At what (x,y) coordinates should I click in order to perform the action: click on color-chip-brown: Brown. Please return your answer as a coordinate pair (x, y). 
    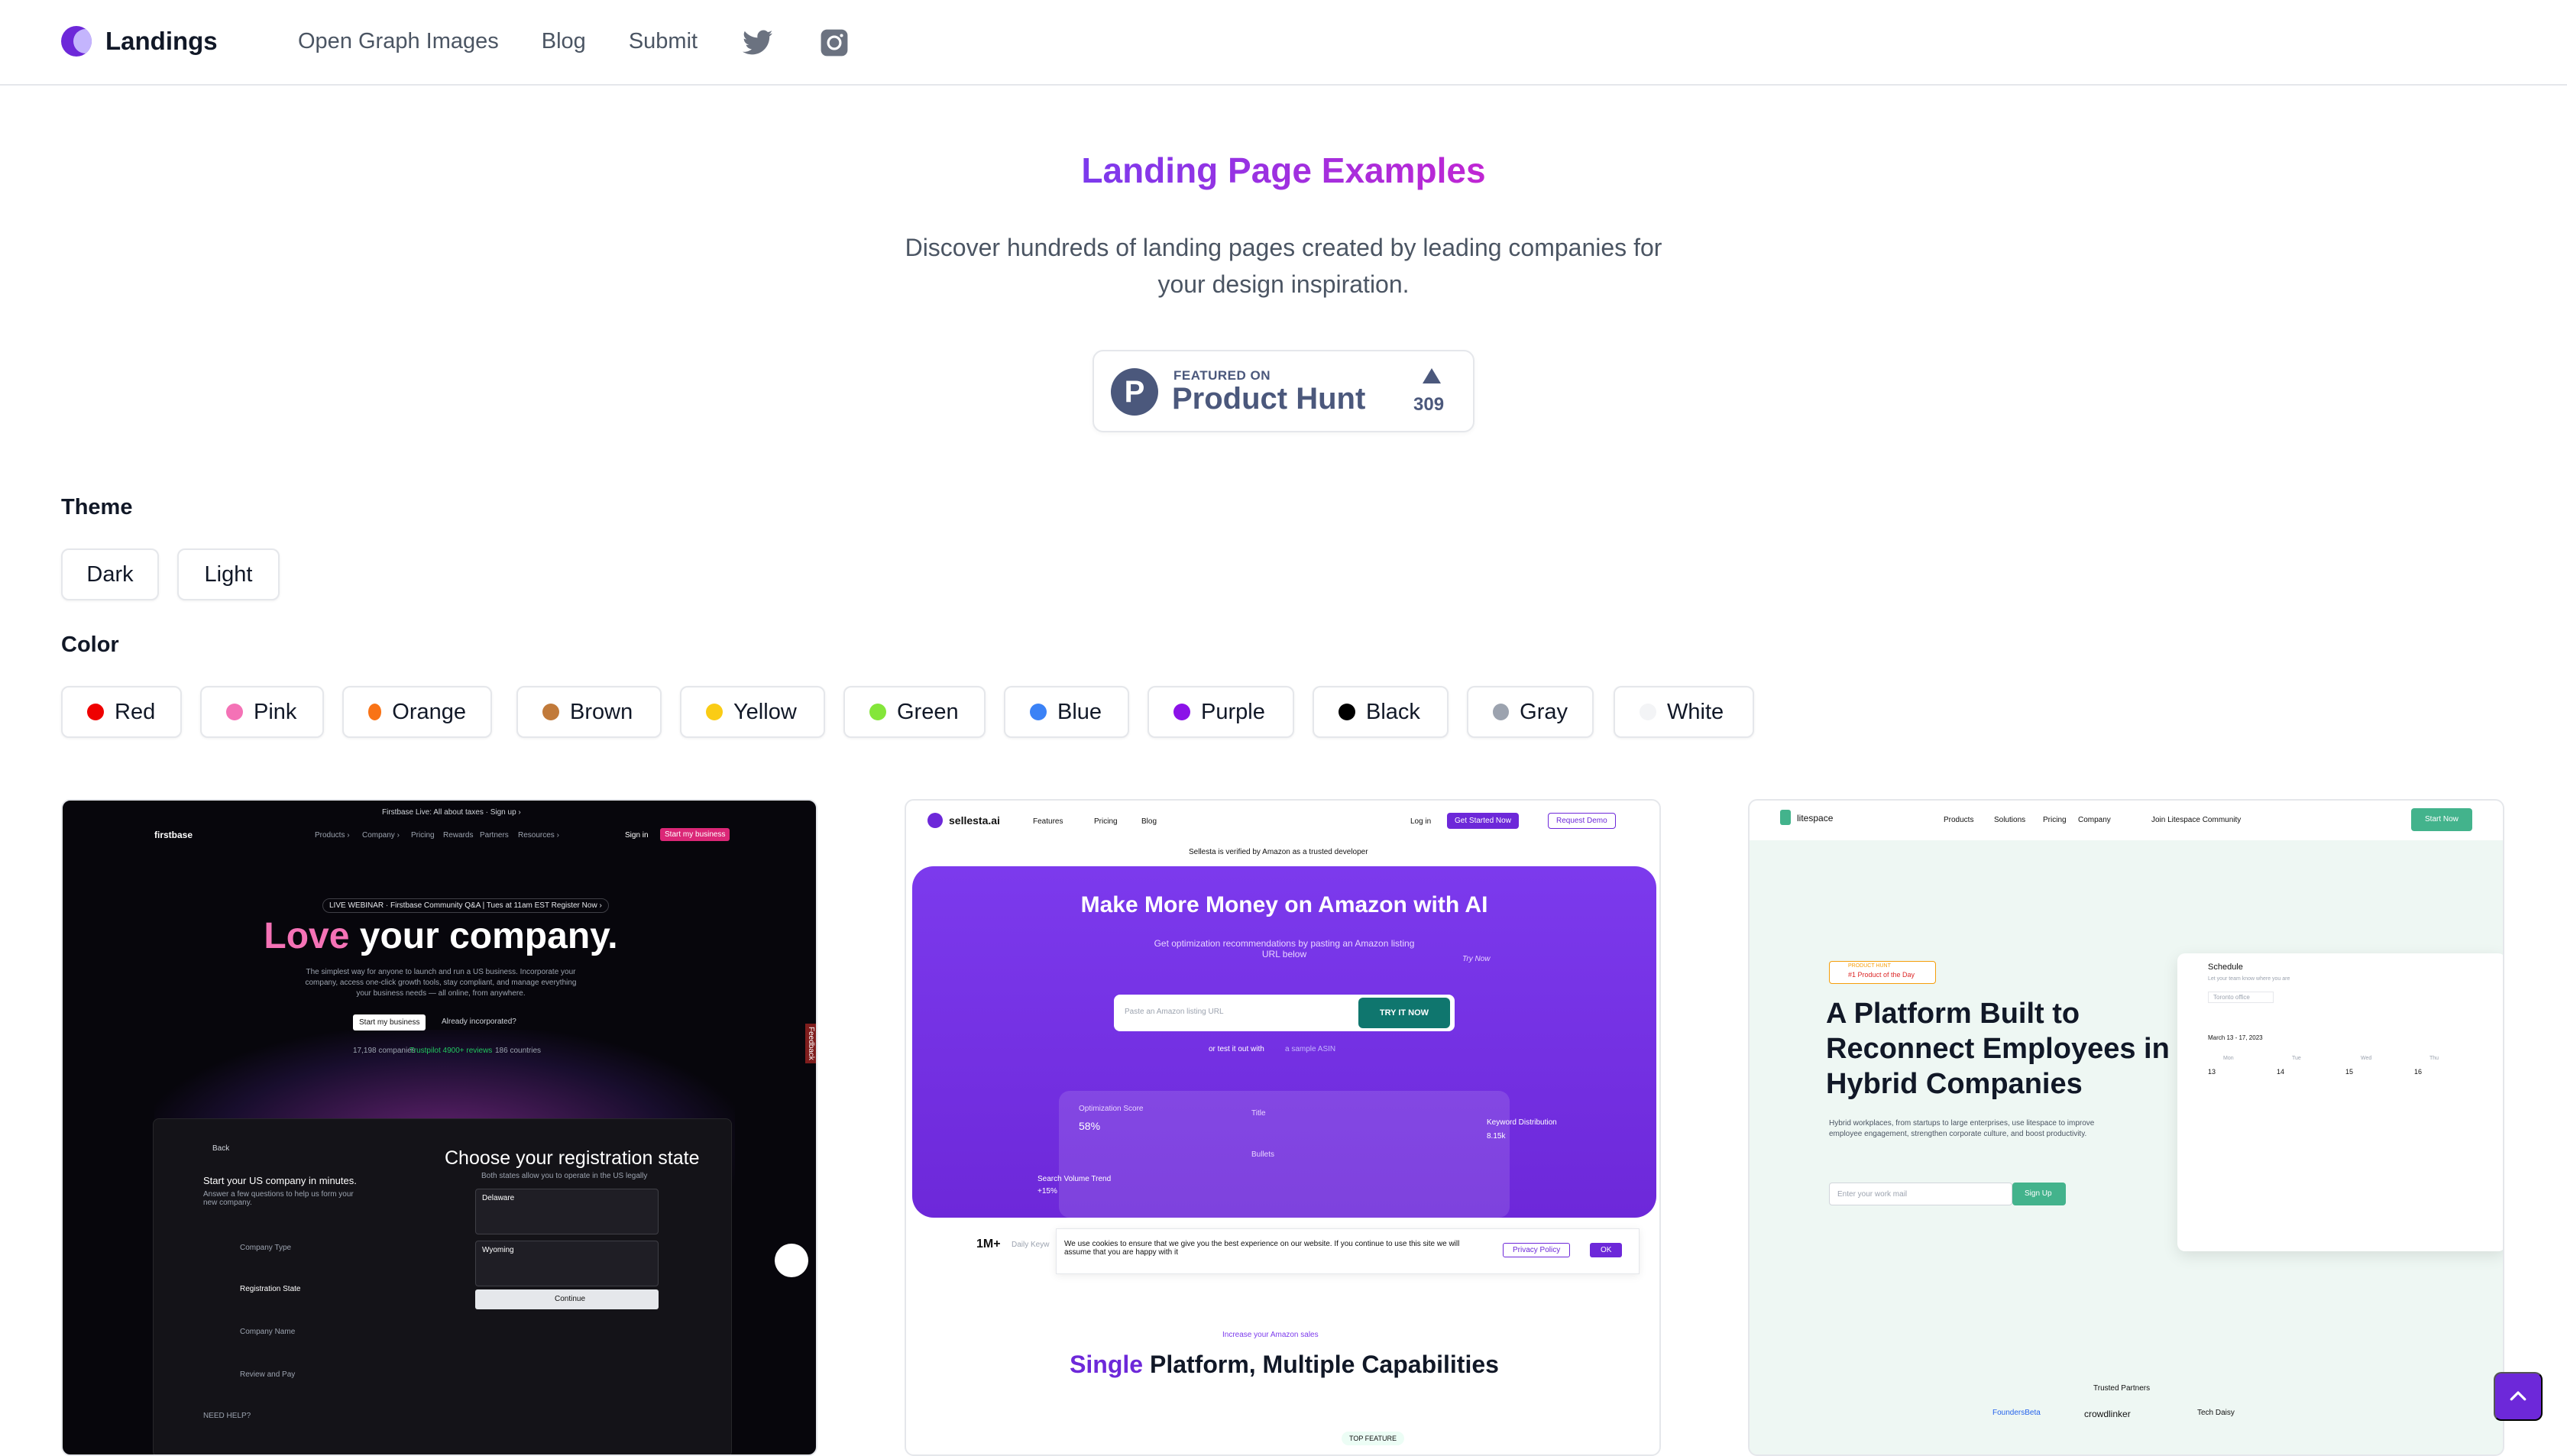
    Looking at the image, I should click on (589, 712).